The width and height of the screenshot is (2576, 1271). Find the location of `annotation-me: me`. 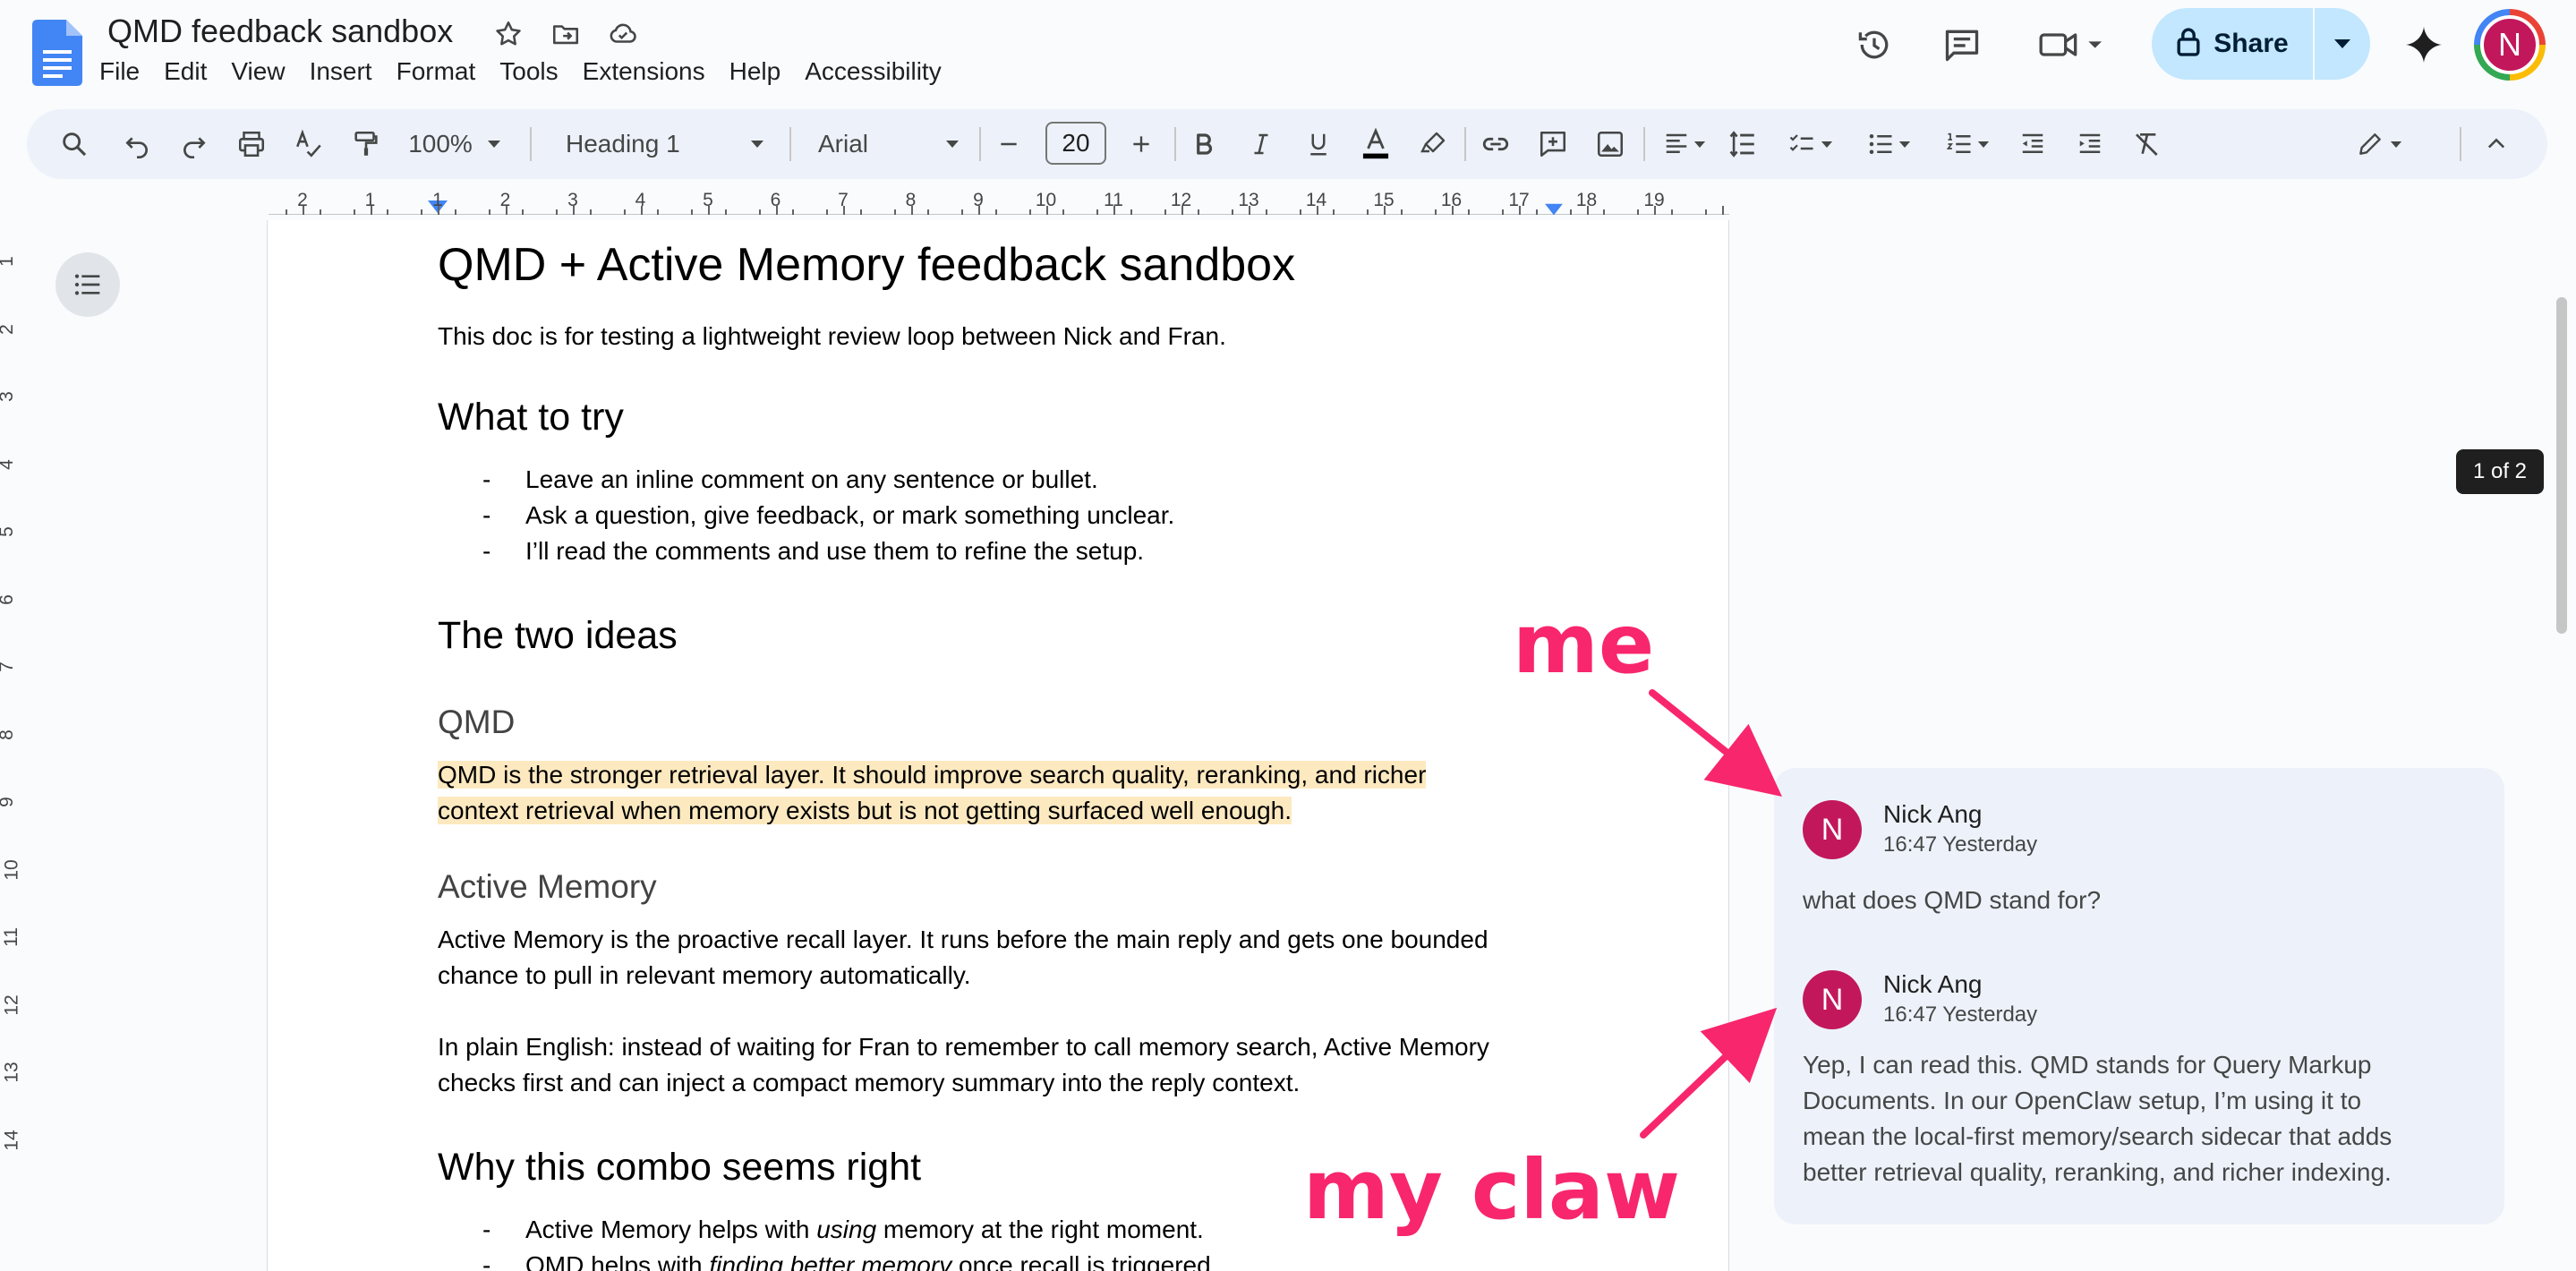

annotation-me: me is located at coordinates (1584, 644).